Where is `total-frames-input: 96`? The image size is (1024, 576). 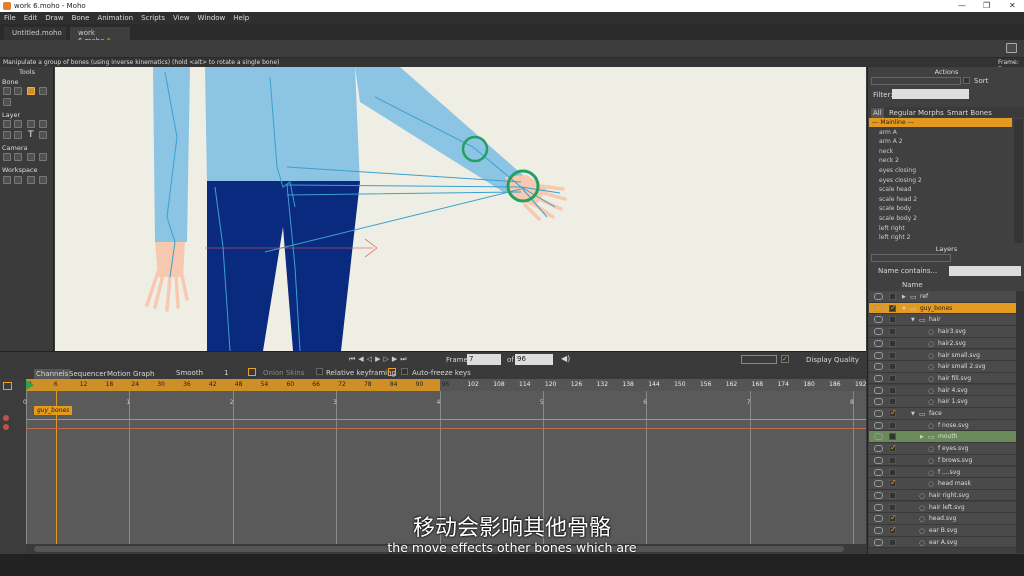 total-frames-input: 96 is located at coordinates (534, 359).